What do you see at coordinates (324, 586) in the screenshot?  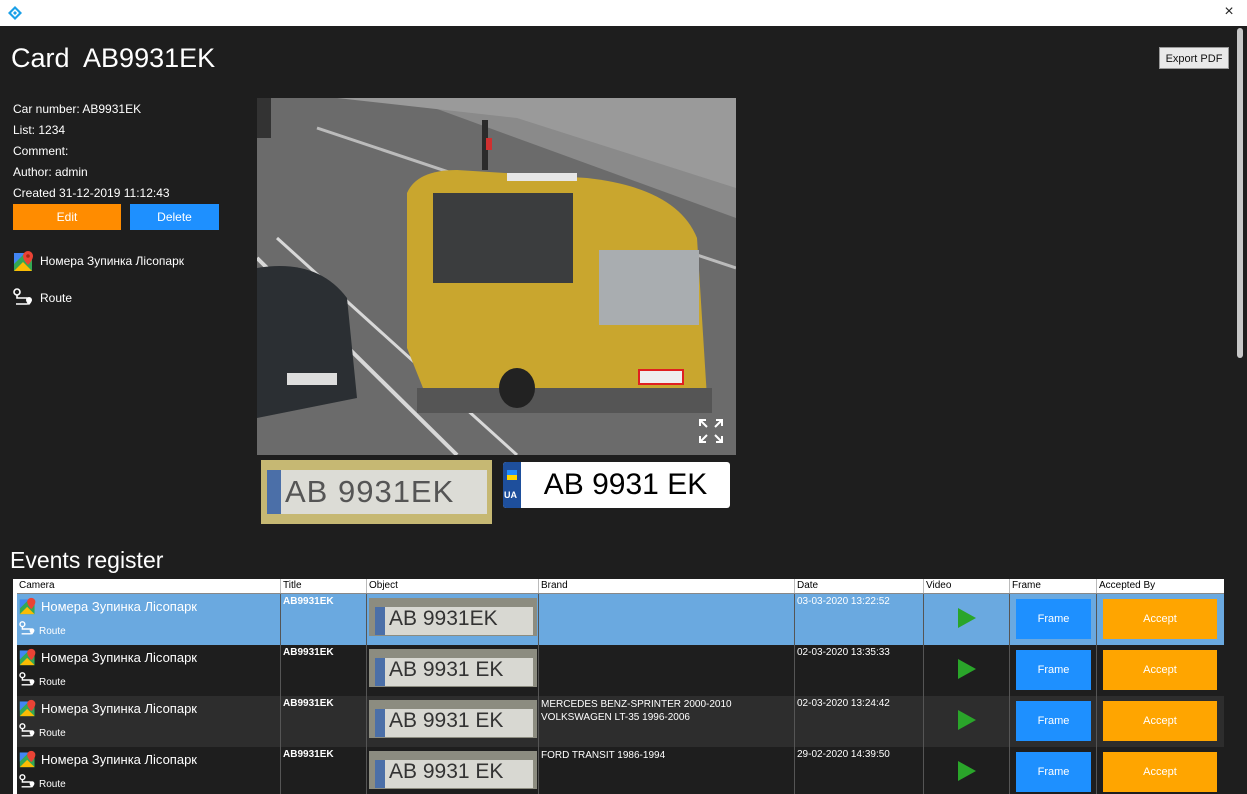 I see `col-title: Title` at bounding box center [324, 586].